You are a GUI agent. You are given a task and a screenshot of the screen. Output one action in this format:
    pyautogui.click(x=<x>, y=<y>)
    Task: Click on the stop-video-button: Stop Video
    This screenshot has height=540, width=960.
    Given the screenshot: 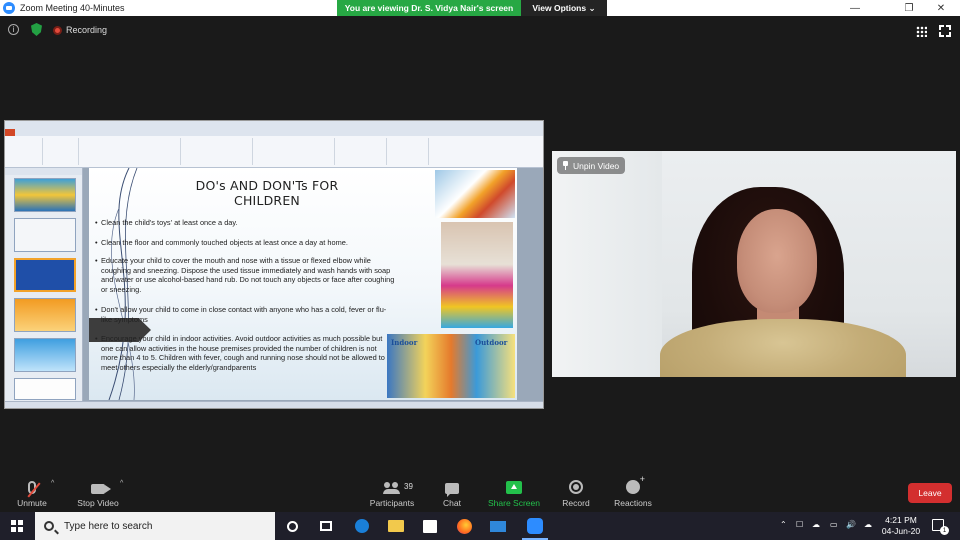 What is the action you would take?
    pyautogui.click(x=98, y=492)
    